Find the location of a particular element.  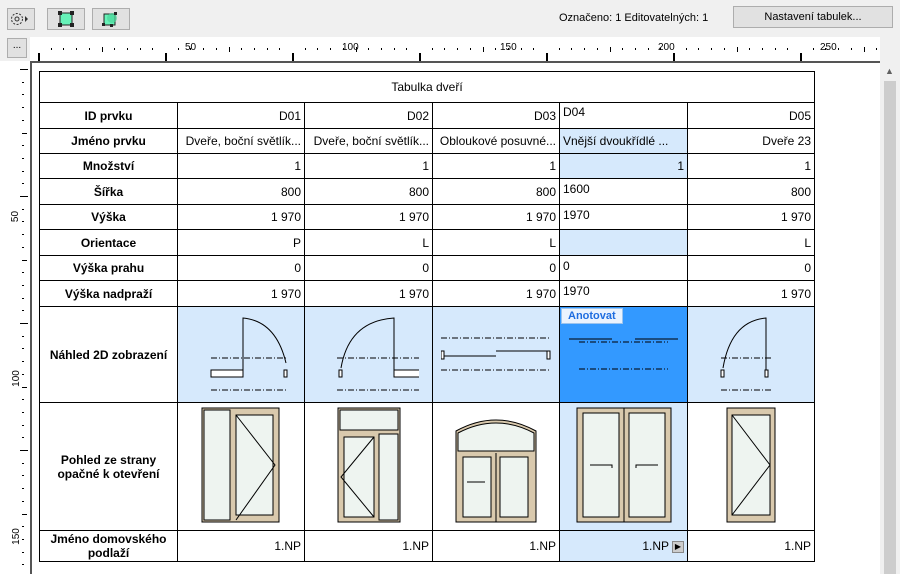

settings-menu-button is located at coordinates (21, 19).